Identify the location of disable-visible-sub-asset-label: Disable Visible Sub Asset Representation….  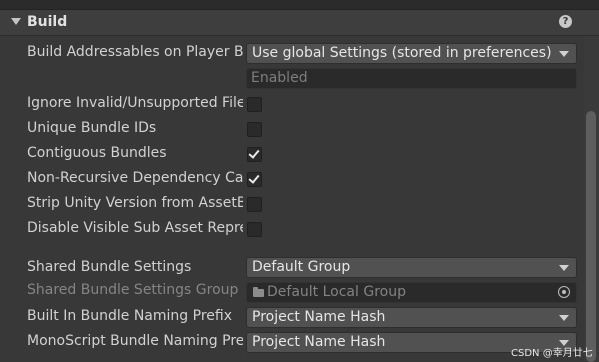
(135, 228).